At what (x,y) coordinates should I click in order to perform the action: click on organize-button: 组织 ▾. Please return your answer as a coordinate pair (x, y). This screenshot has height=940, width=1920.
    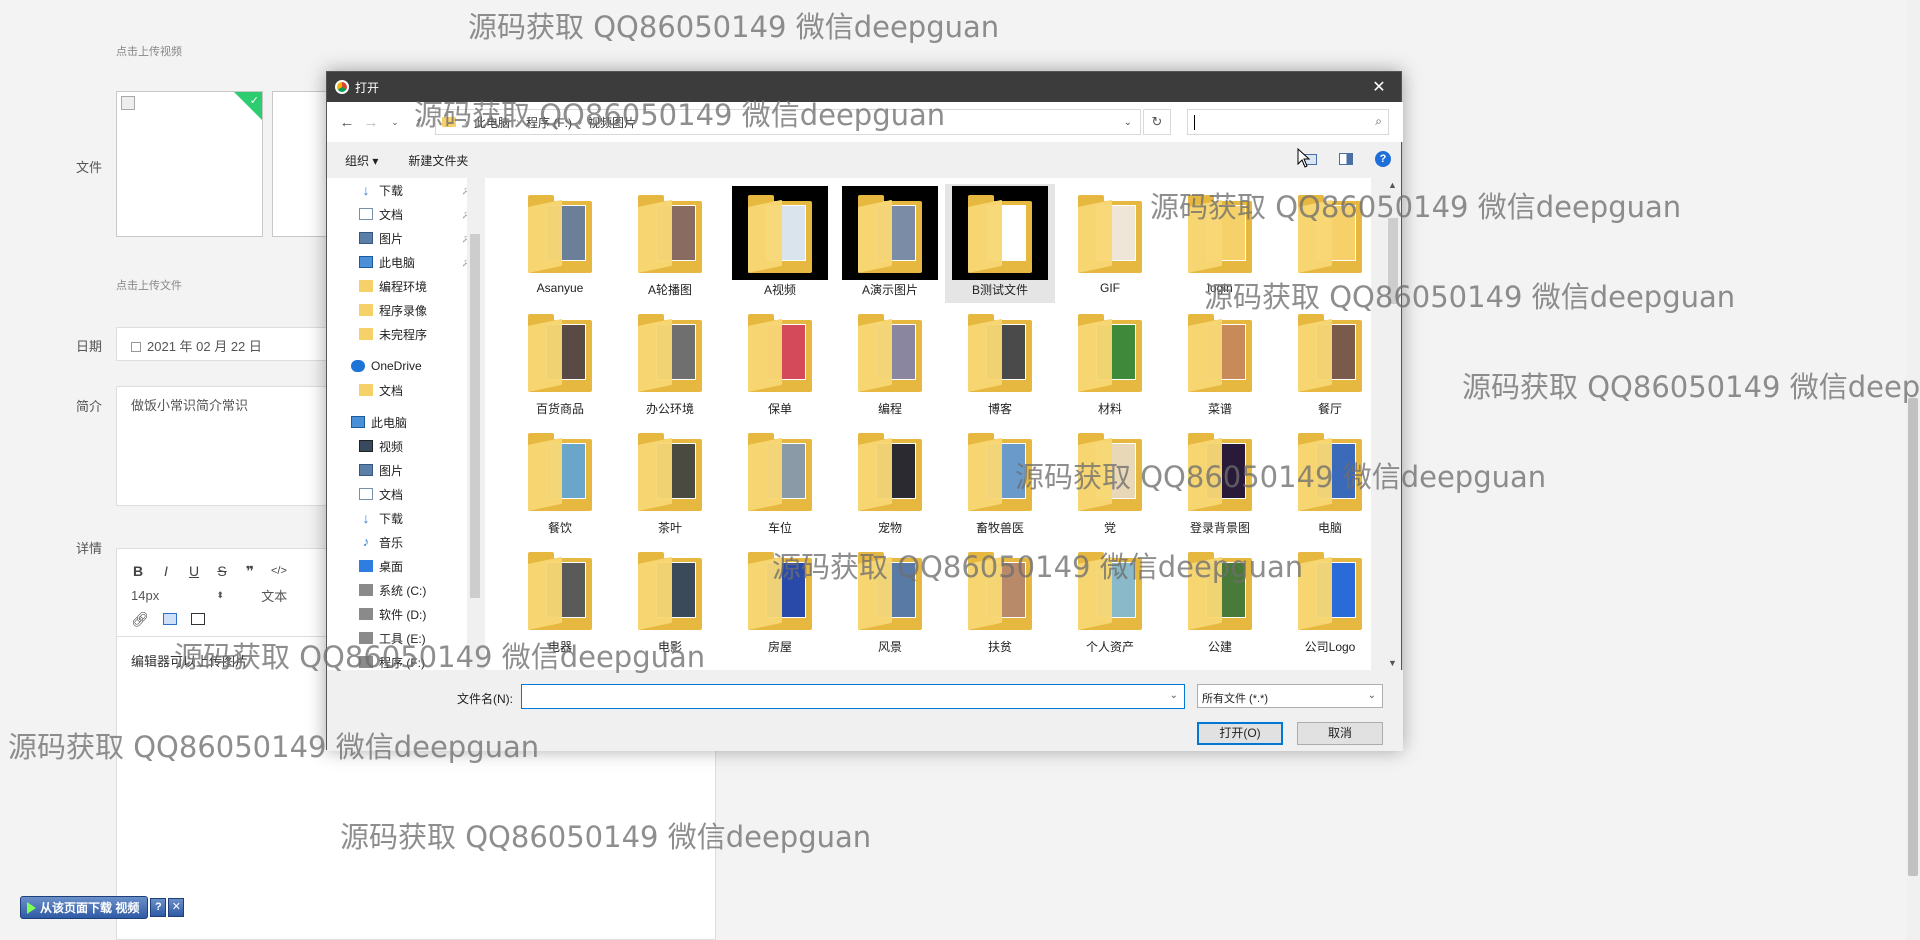
    Looking at the image, I should click on (361, 160).